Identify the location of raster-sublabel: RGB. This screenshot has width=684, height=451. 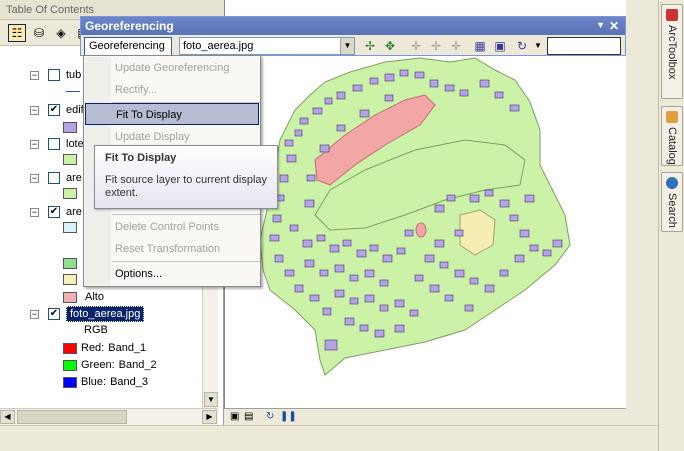
(96, 330).